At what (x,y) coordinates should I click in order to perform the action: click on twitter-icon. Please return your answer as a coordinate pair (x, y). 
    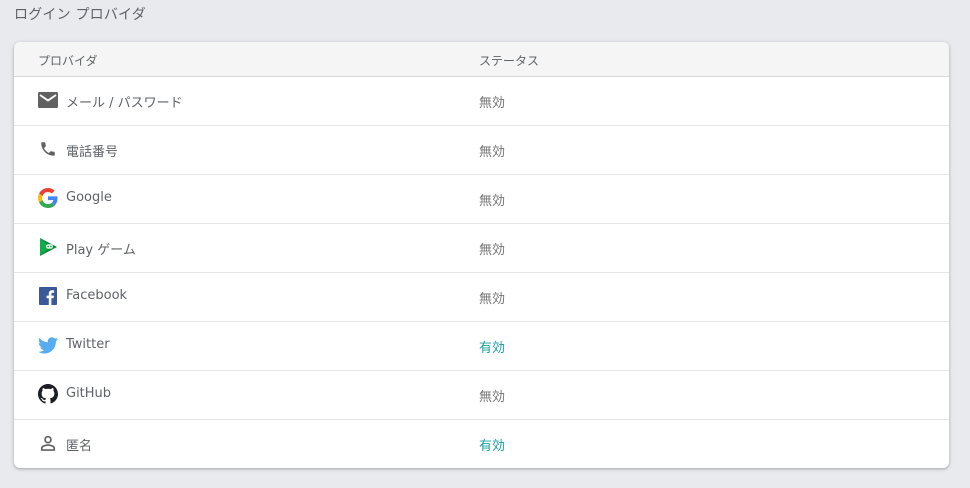
    Looking at the image, I should click on (48, 345).